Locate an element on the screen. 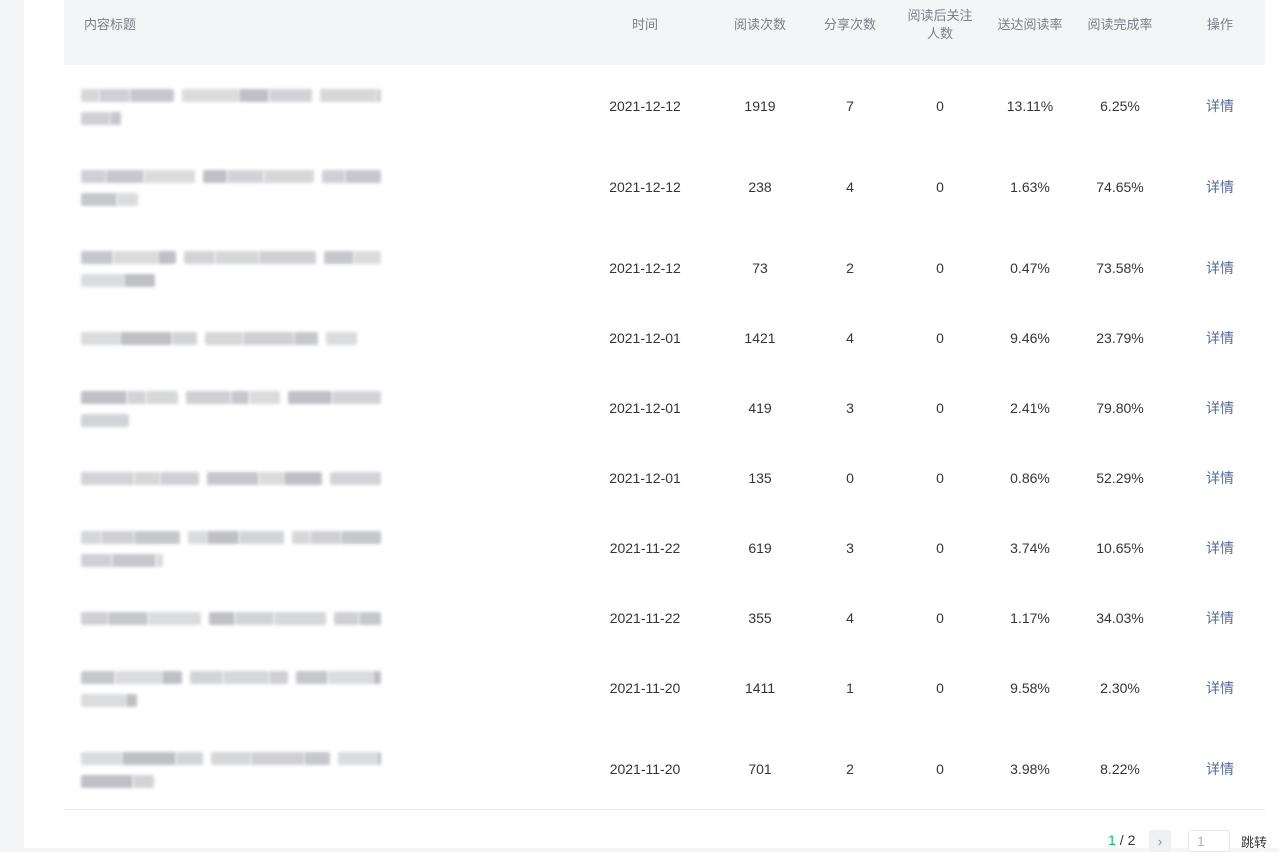  cell-delivery-rate: 0.47% is located at coordinates (1030, 267).